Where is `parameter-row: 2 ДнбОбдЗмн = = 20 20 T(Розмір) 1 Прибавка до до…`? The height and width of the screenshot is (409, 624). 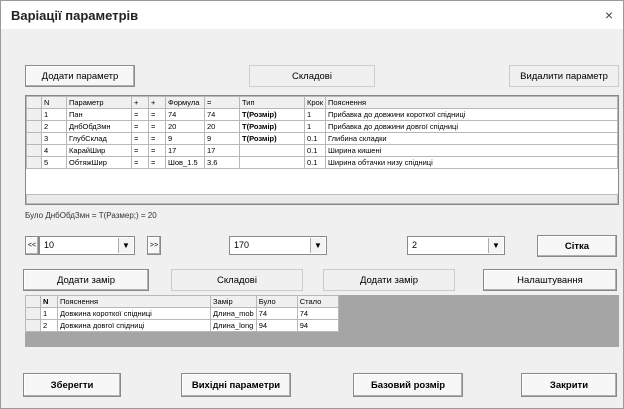
parameter-row: 2 ДнбОбдЗмн = = 20 20 T(Розмір) 1 Прибавка до до… is located at coordinates (322, 126).